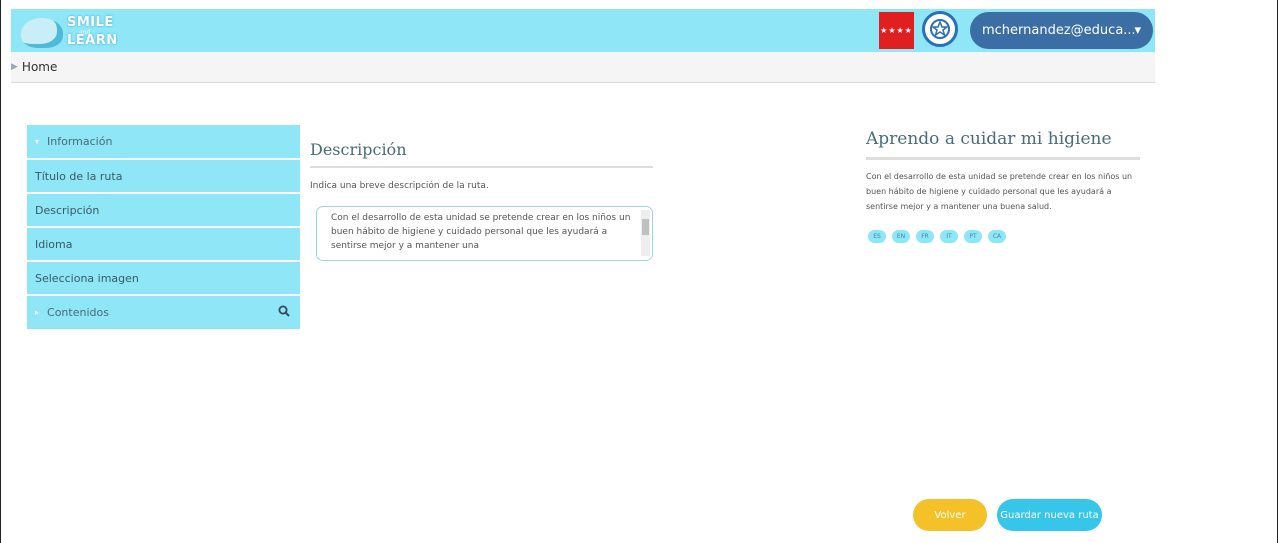 The height and width of the screenshot is (543, 1278). Describe the element at coordinates (79, 176) in the screenshot. I see `sidebar-item-label: Título de la ruta` at that location.